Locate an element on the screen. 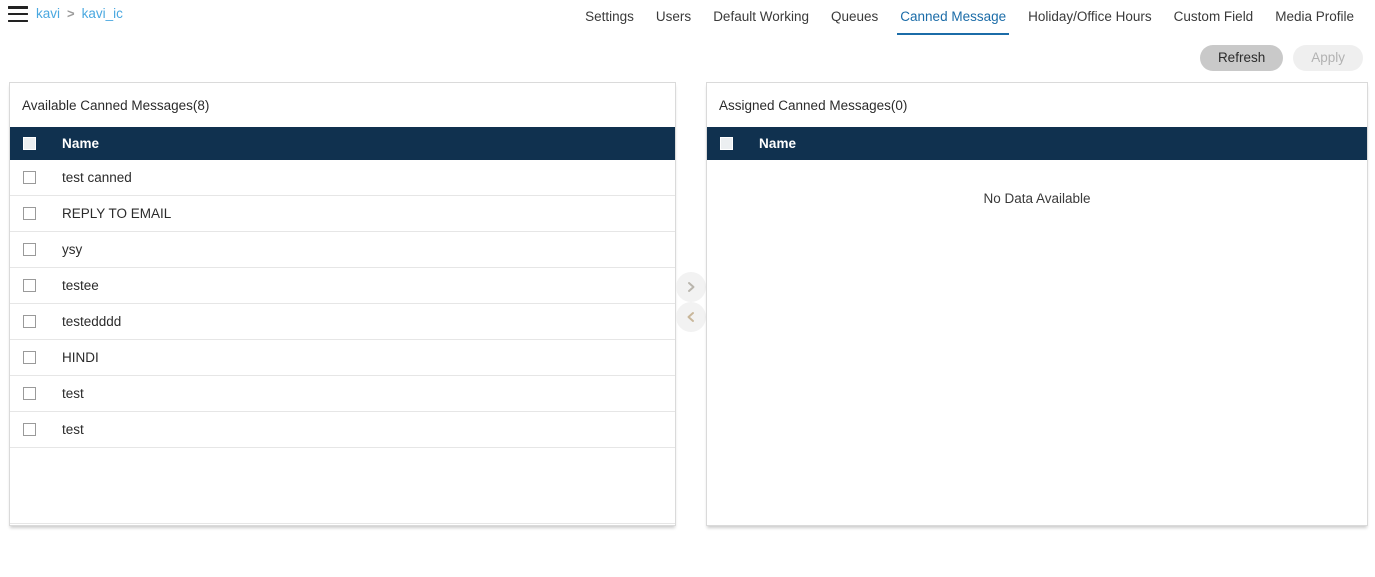  tab-settings: Settings is located at coordinates (609, 17).